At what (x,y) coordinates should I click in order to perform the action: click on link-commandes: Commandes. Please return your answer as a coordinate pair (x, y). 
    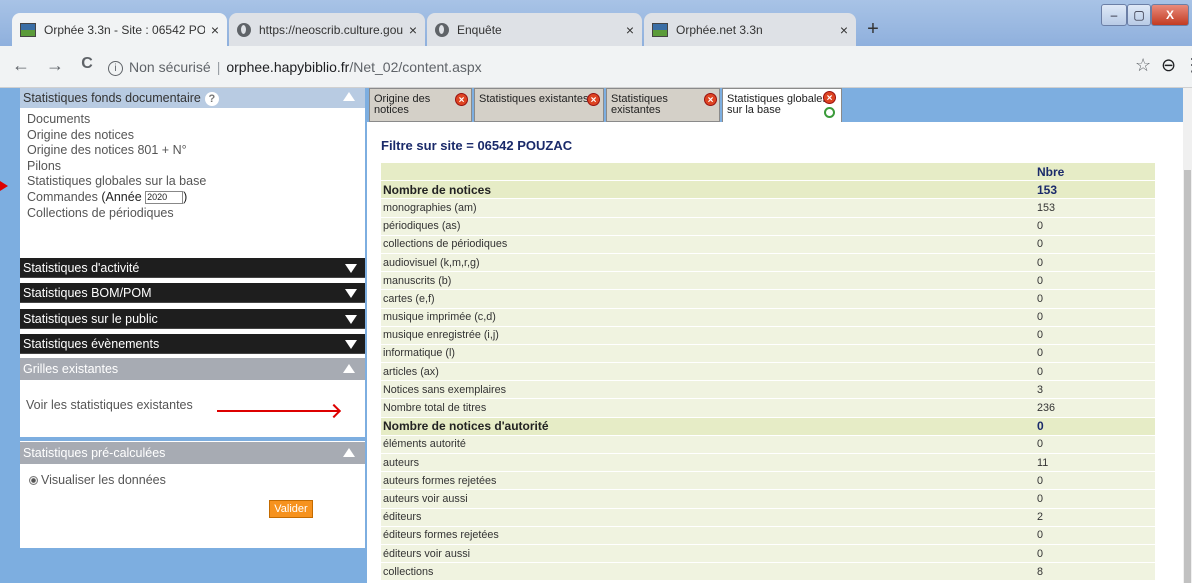
    Looking at the image, I should click on (64, 197).